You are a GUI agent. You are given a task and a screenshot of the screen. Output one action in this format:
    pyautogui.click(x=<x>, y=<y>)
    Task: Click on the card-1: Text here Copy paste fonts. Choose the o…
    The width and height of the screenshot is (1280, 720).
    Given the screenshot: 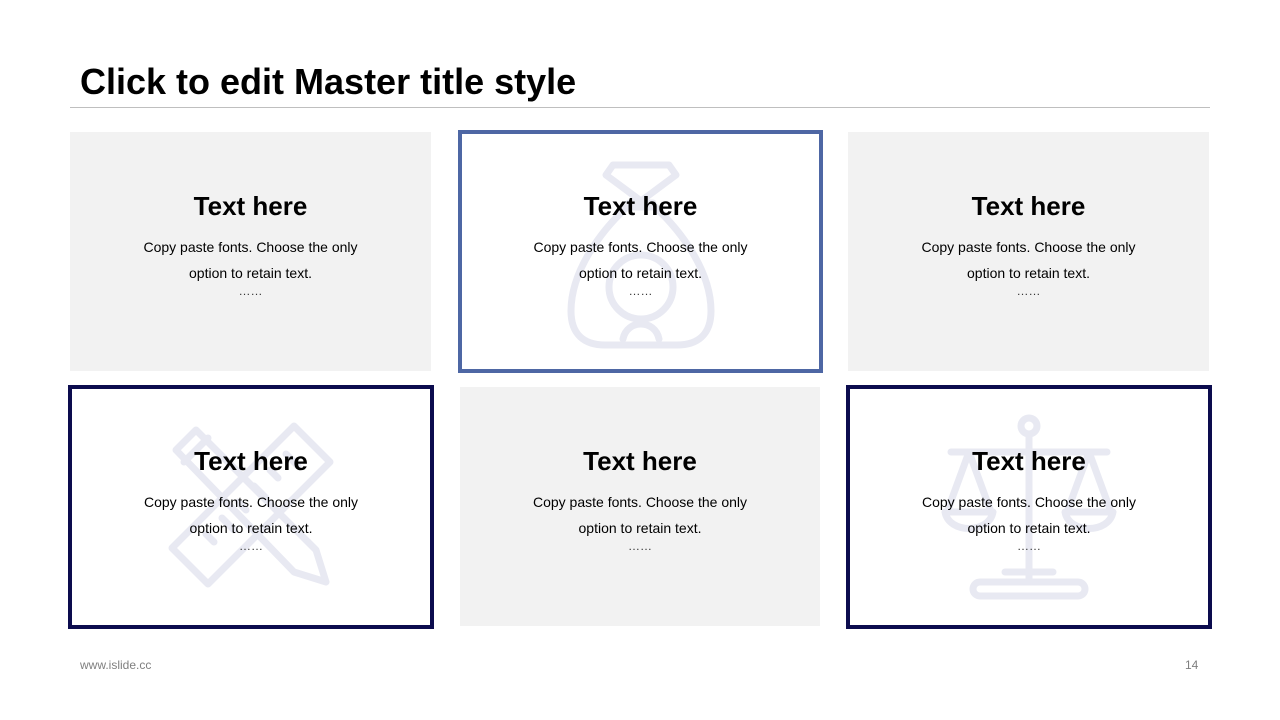 What is the action you would take?
    pyautogui.click(x=250, y=251)
    